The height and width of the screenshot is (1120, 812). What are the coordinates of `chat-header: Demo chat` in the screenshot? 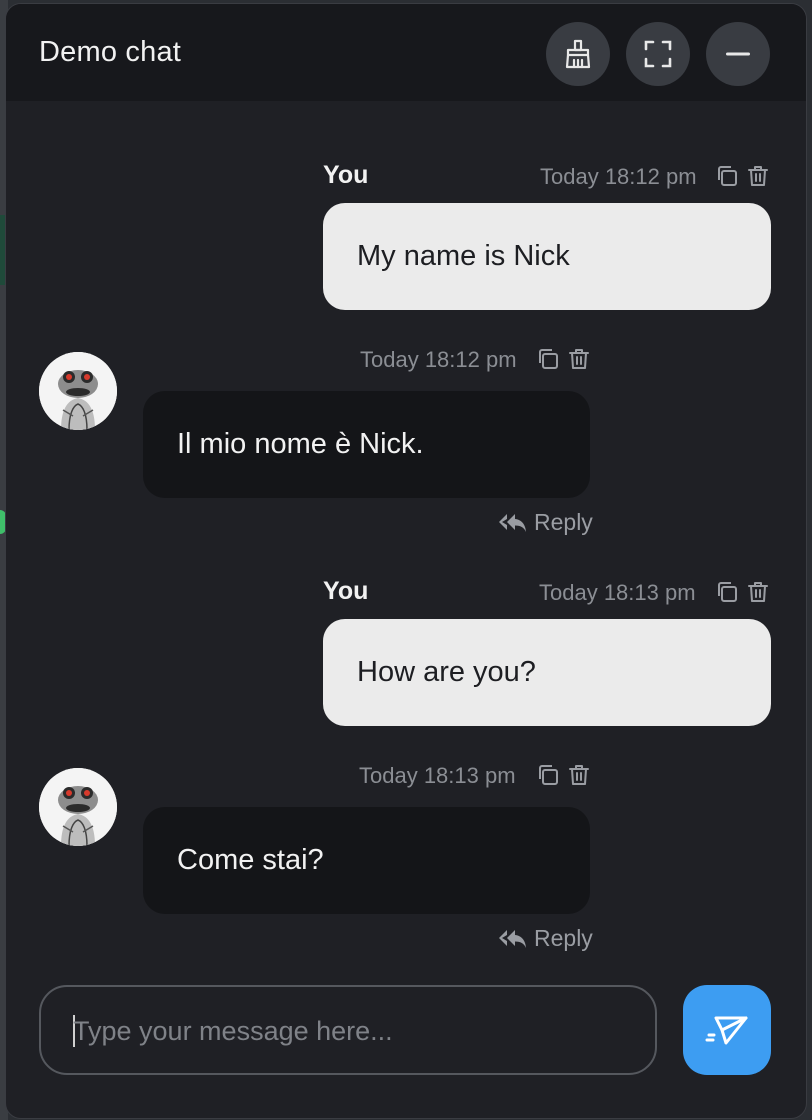 It's located at (406, 52).